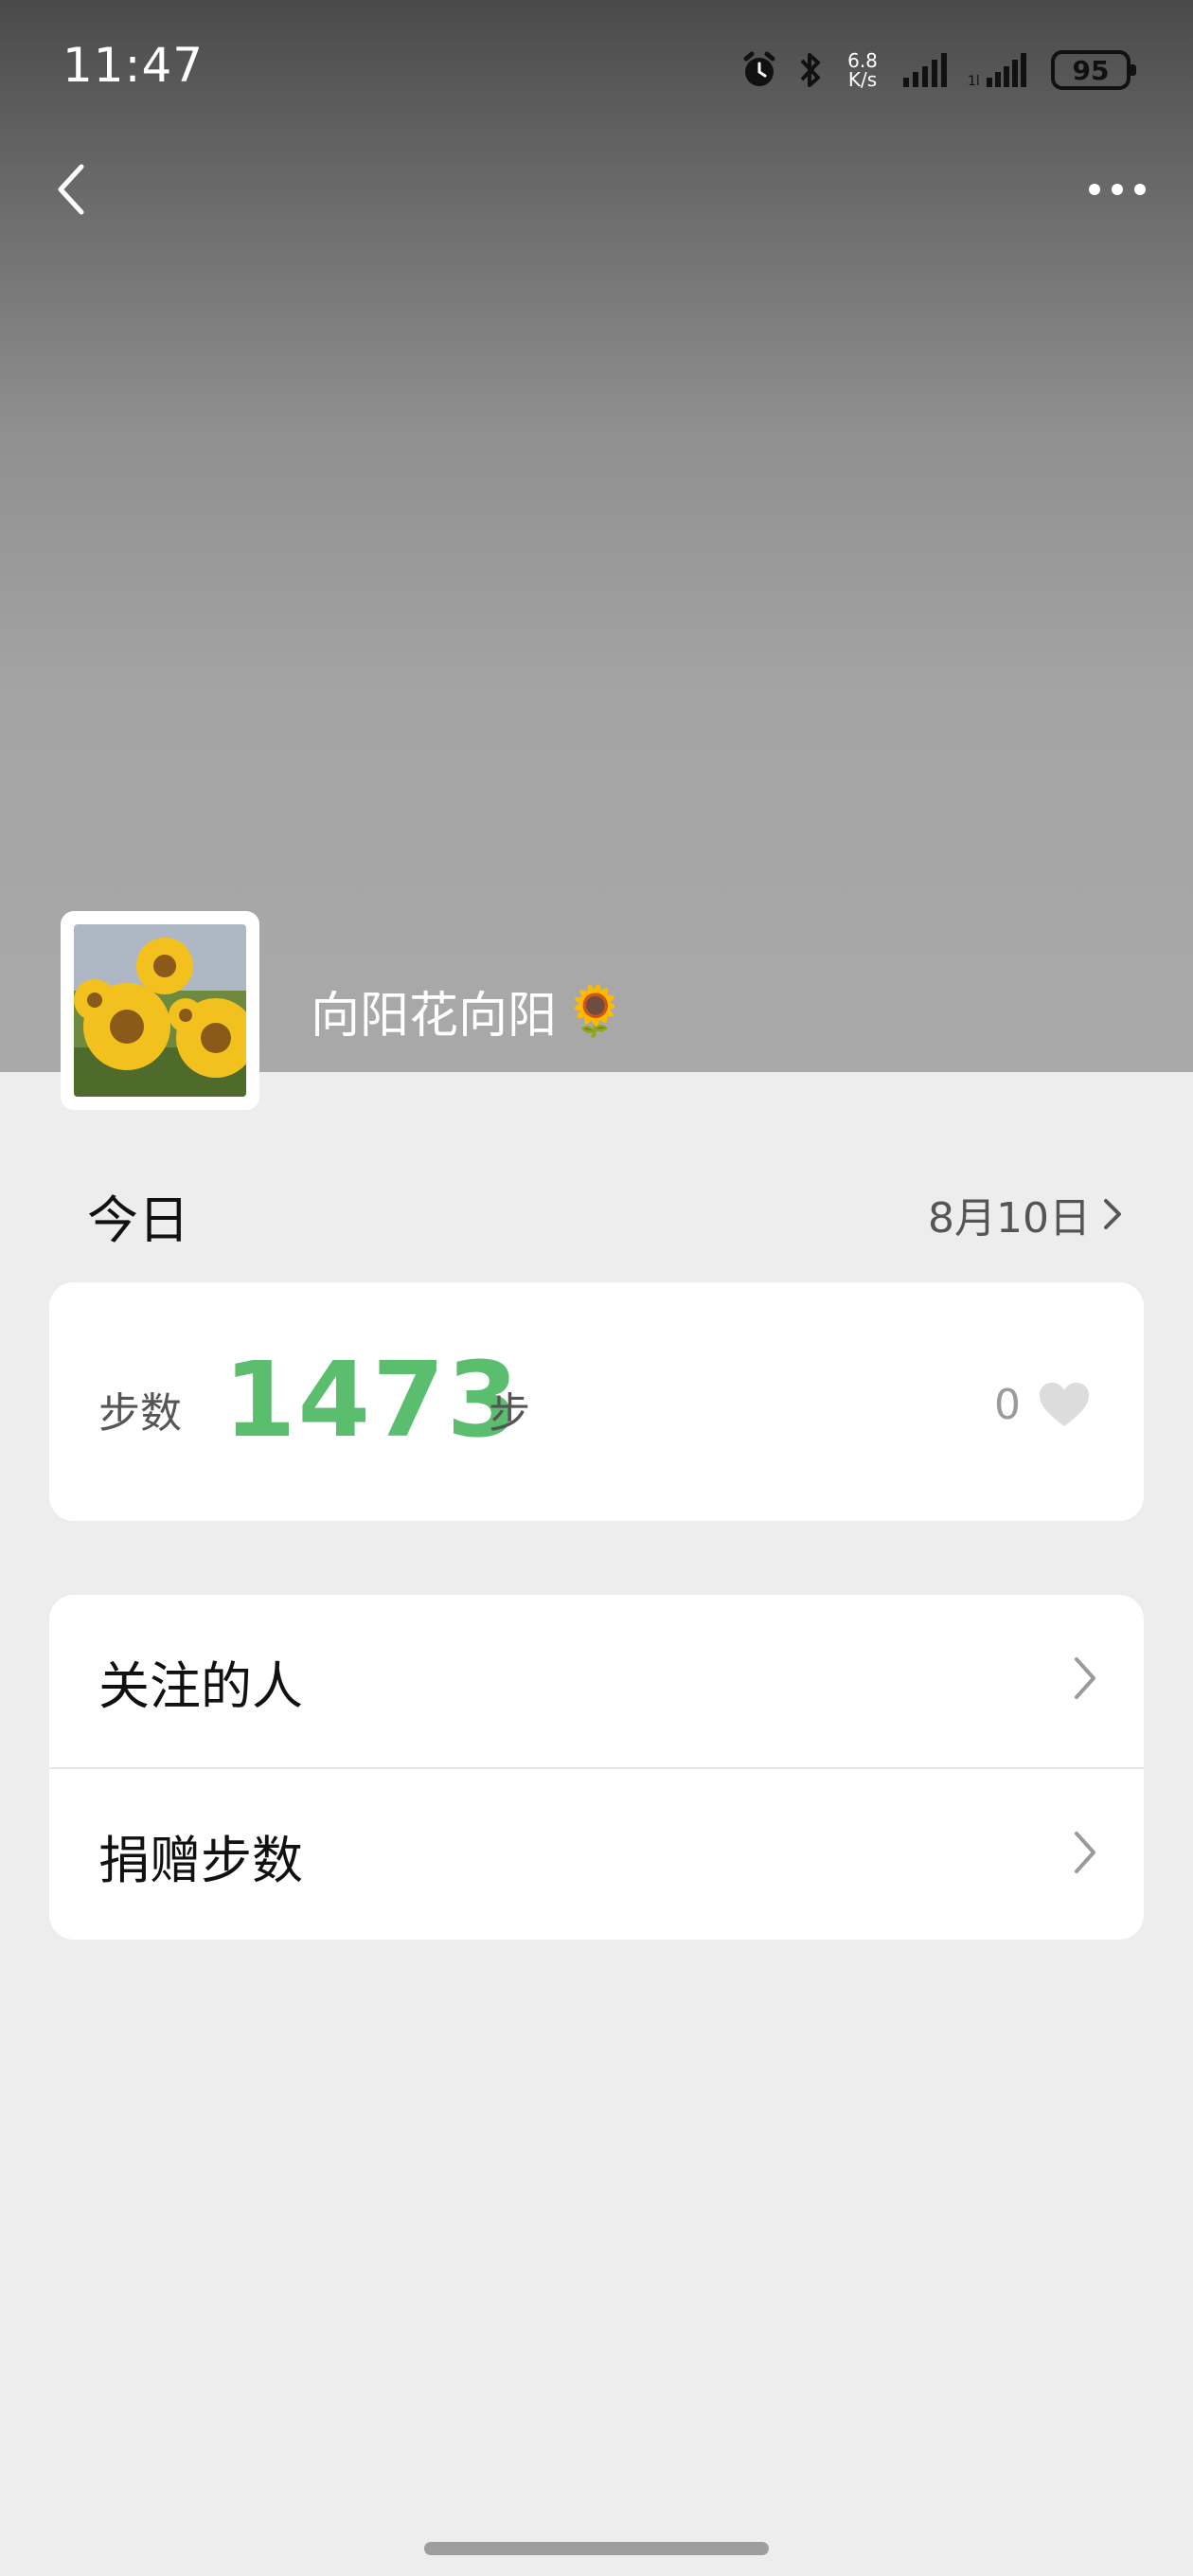 This screenshot has height=2576, width=1193. Describe the element at coordinates (596, 1401) in the screenshot. I see `step-card: 步数 1473 步 0` at that location.